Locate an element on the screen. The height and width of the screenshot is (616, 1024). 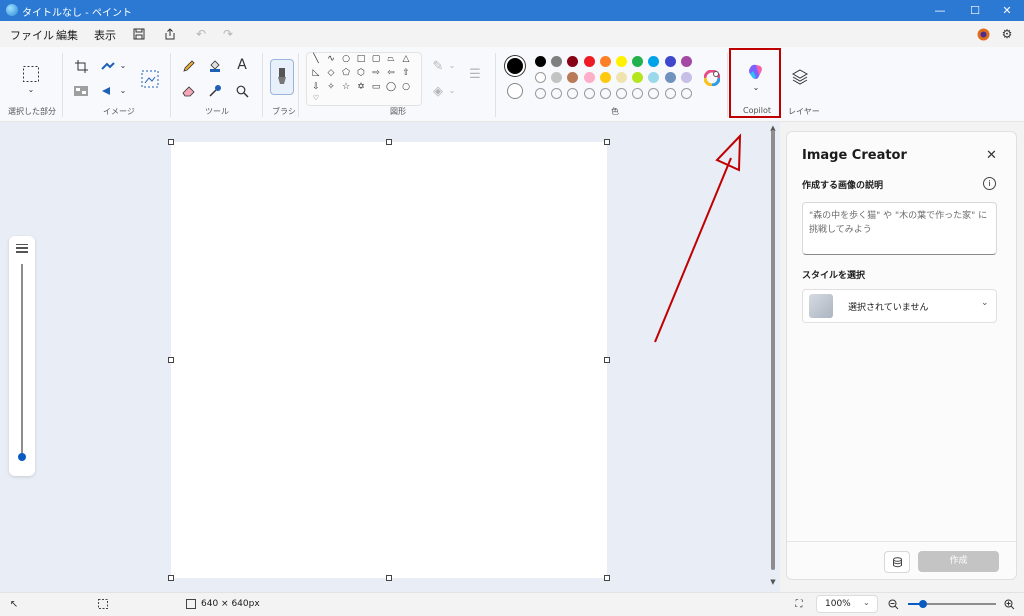
zoom-slider-thumb is located at coordinates (923, 604).